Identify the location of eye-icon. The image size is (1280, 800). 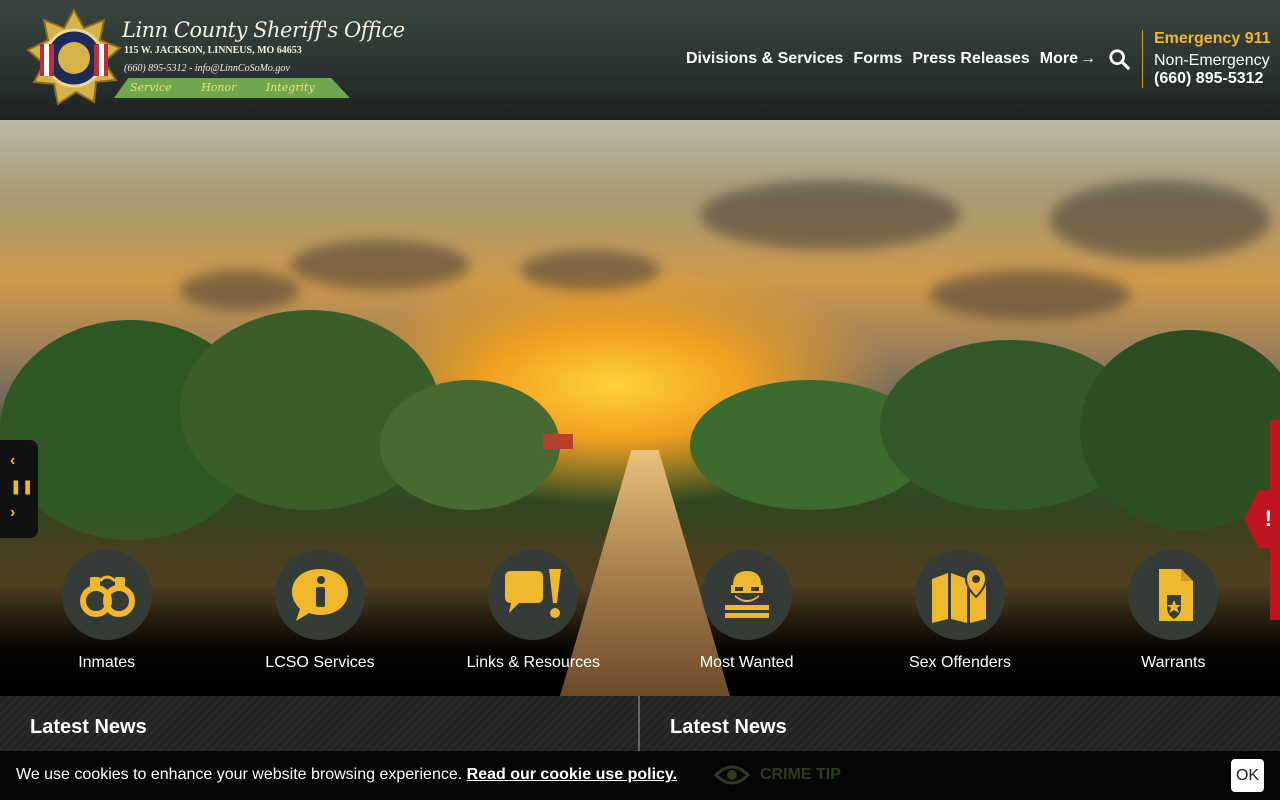
(732, 775).